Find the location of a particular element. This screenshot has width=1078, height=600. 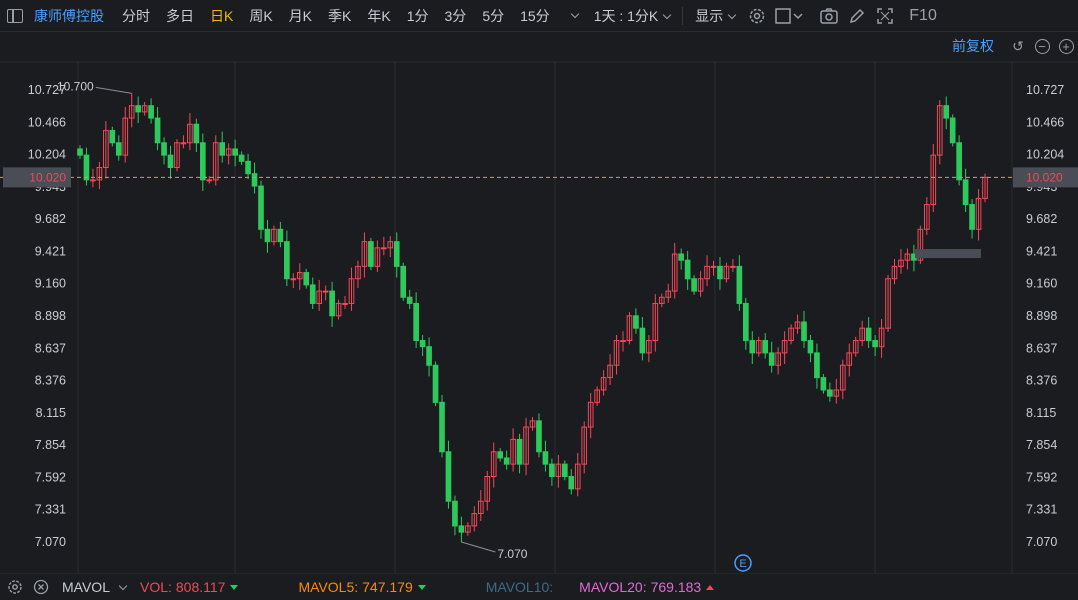

y-tick-label-left: 10.204 is located at coordinates (47, 155).